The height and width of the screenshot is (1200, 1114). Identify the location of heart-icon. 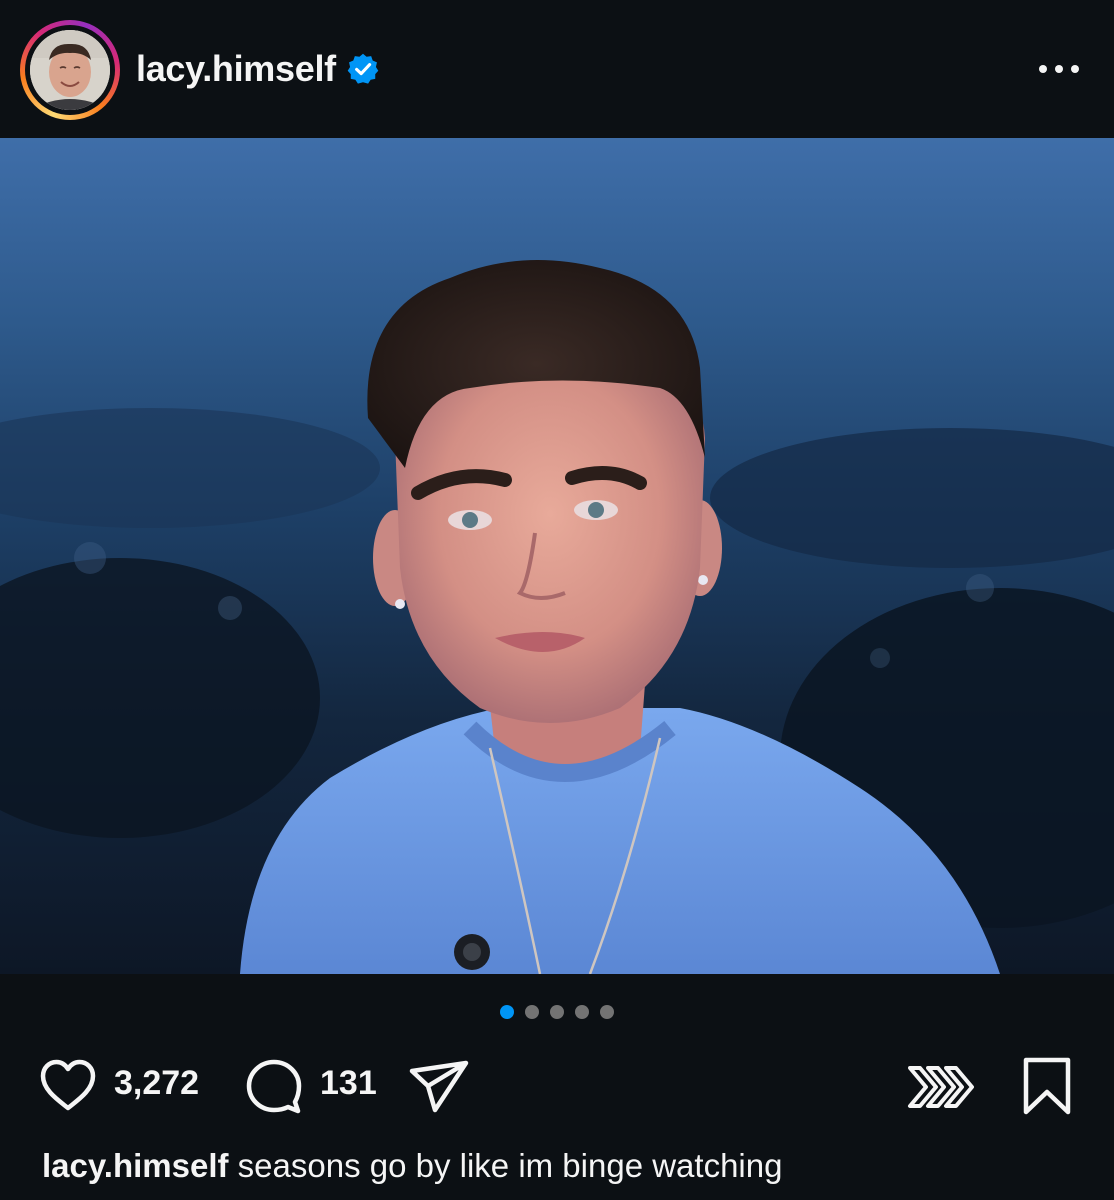
(68, 1086).